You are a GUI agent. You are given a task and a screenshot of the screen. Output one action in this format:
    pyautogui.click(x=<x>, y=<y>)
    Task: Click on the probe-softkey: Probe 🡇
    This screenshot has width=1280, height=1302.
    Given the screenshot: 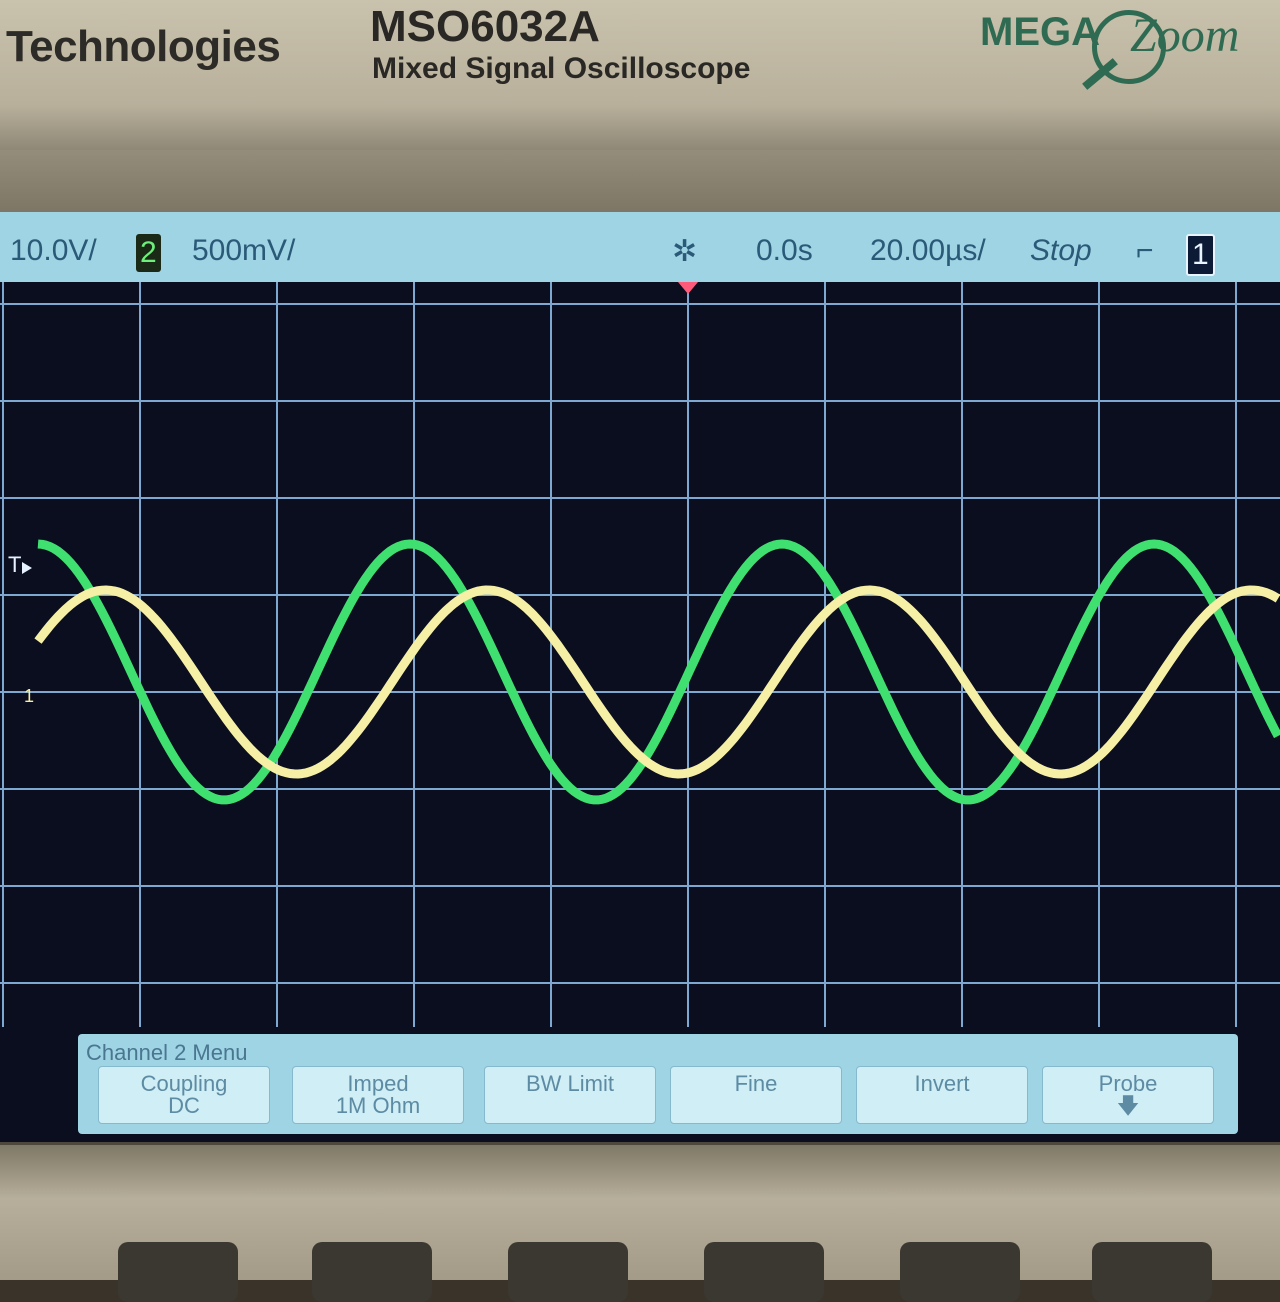 What is the action you would take?
    pyautogui.click(x=1128, y=1095)
    